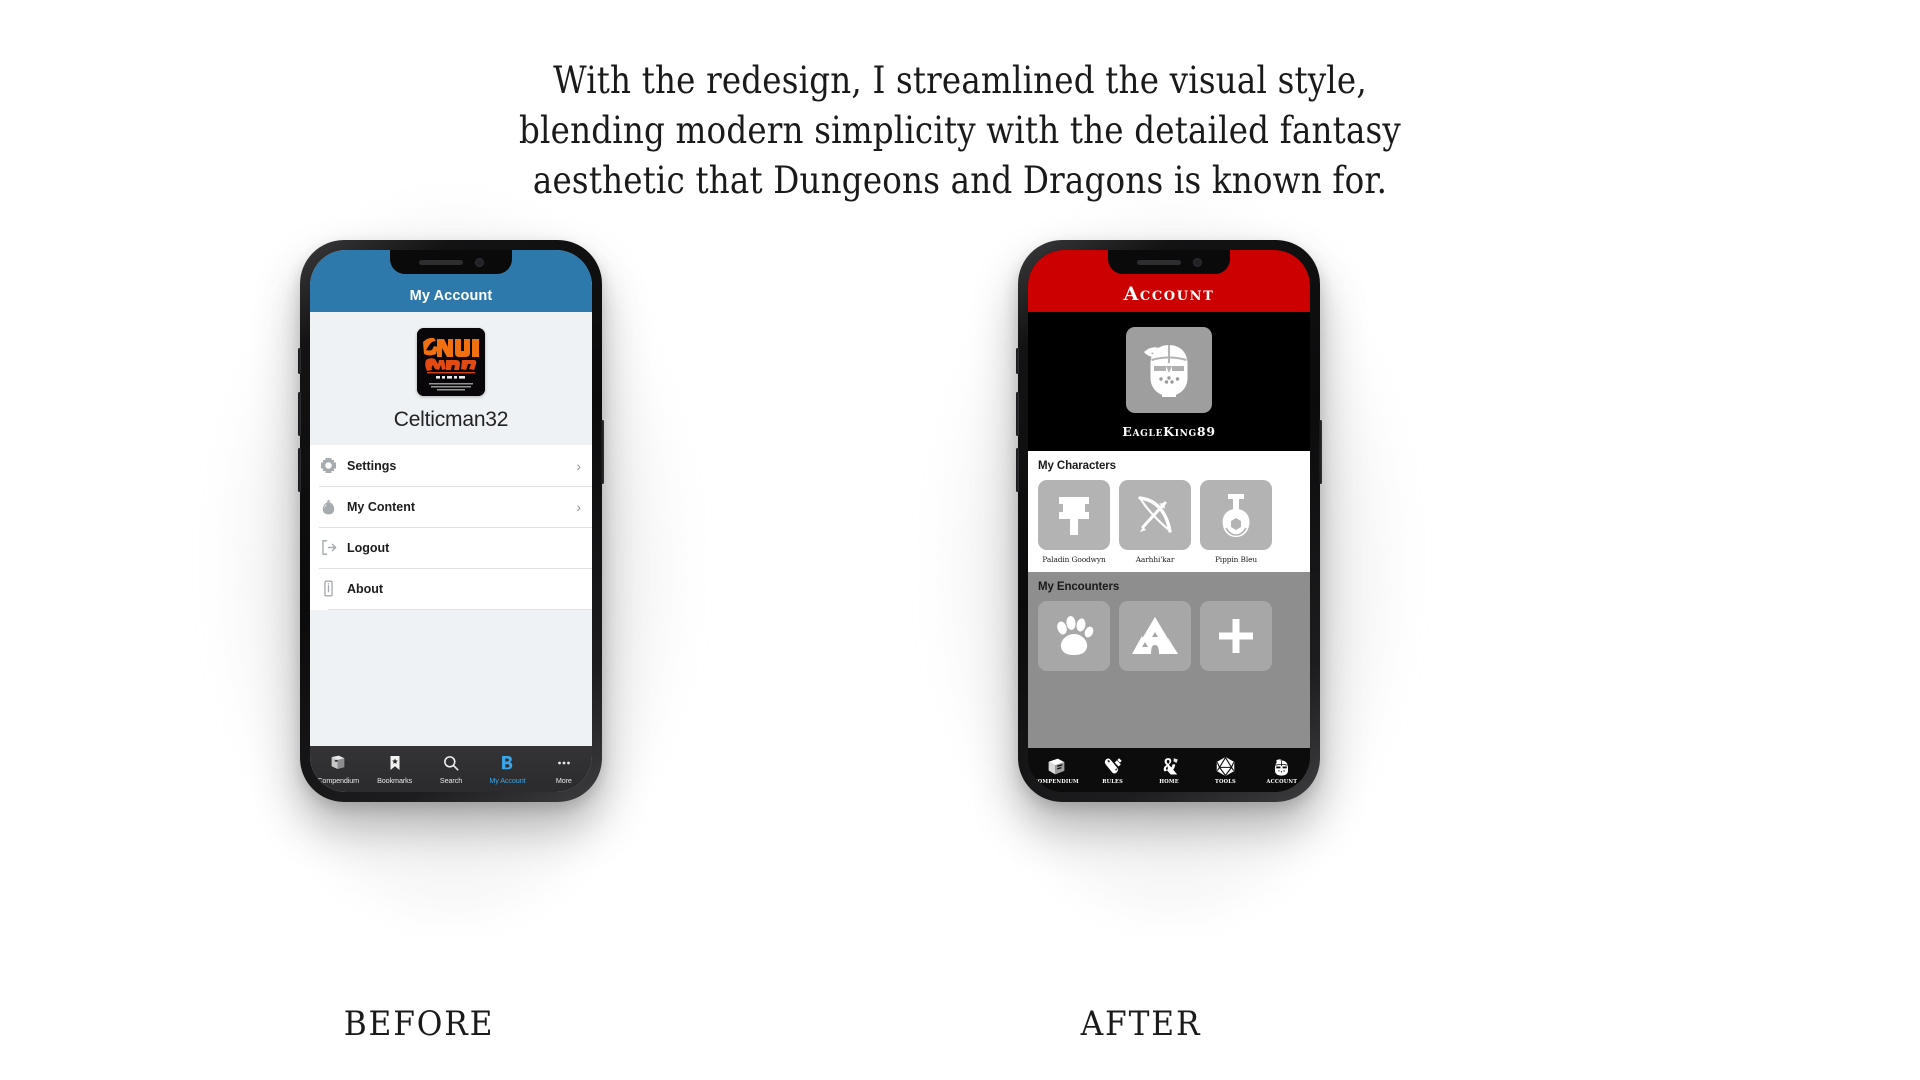  What do you see at coordinates (1169, 781) in the screenshot?
I see `tab-label: HOME` at bounding box center [1169, 781].